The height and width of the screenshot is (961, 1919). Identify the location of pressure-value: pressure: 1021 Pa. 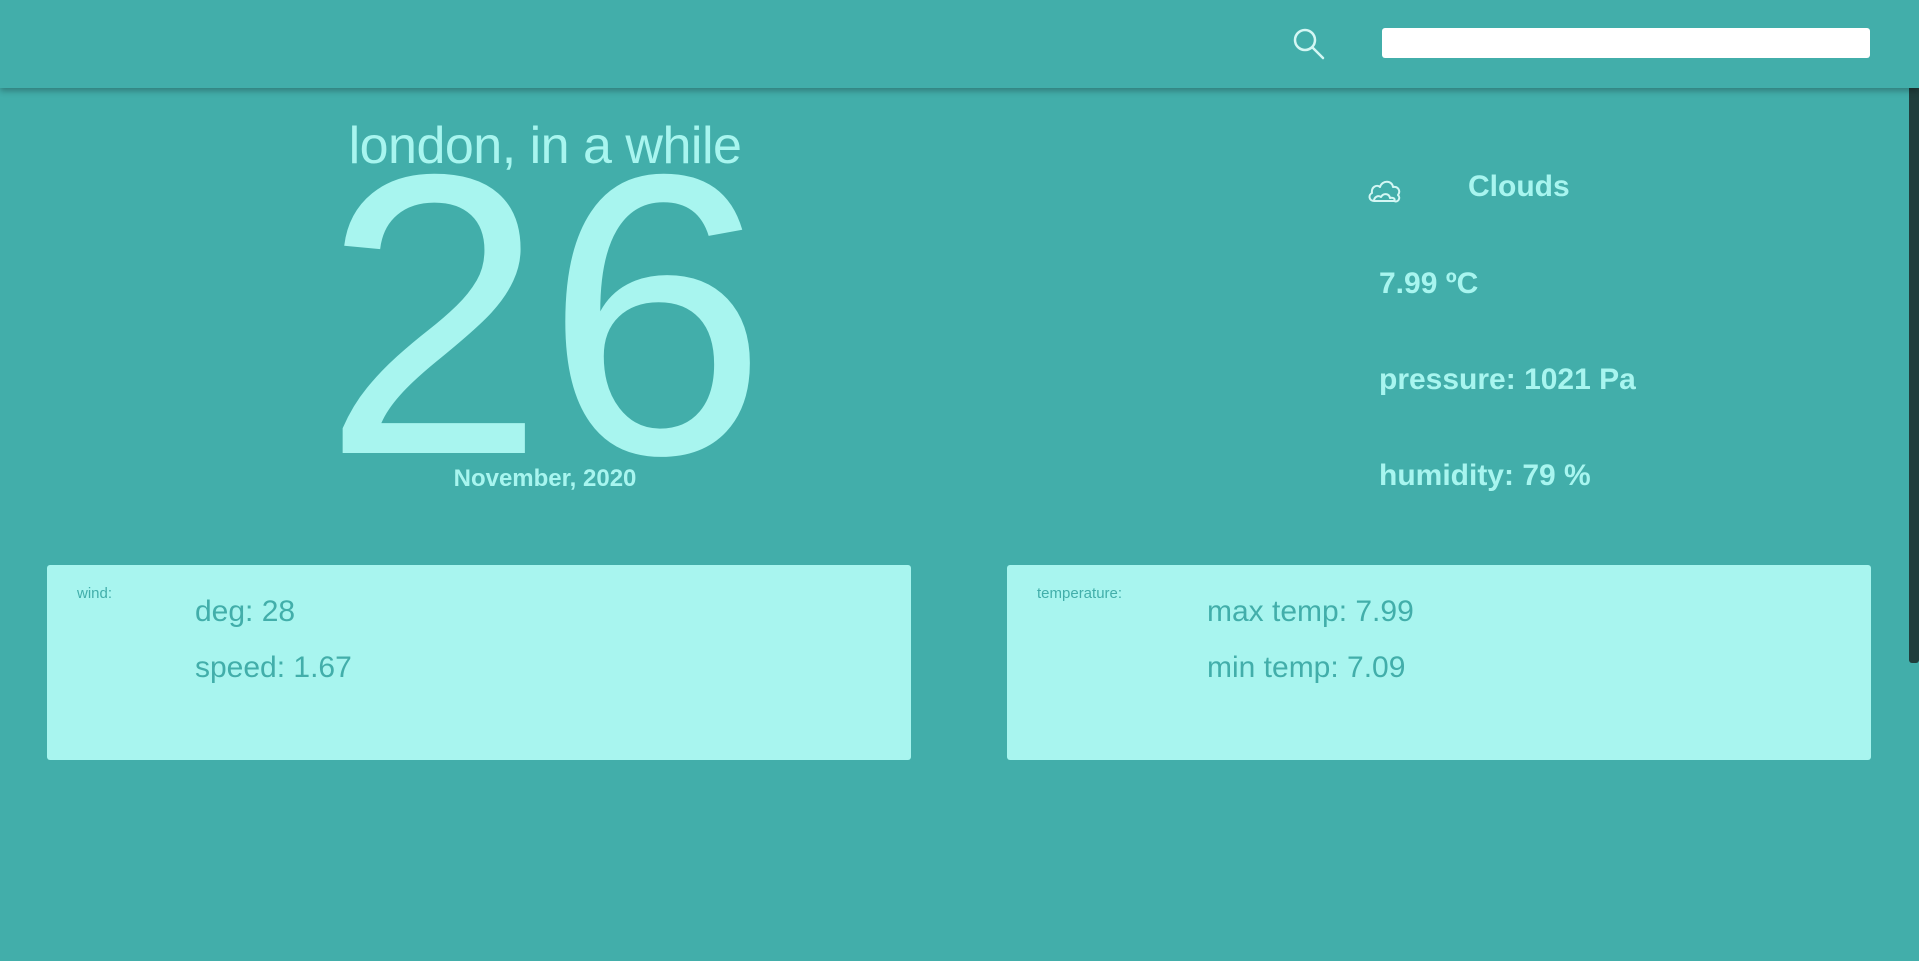
(1507, 379).